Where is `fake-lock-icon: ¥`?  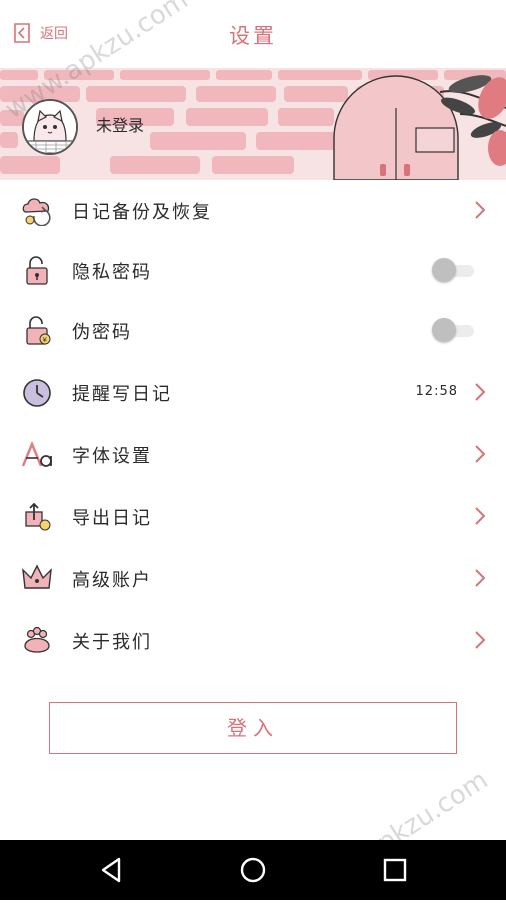 fake-lock-icon: ¥ is located at coordinates (38, 330).